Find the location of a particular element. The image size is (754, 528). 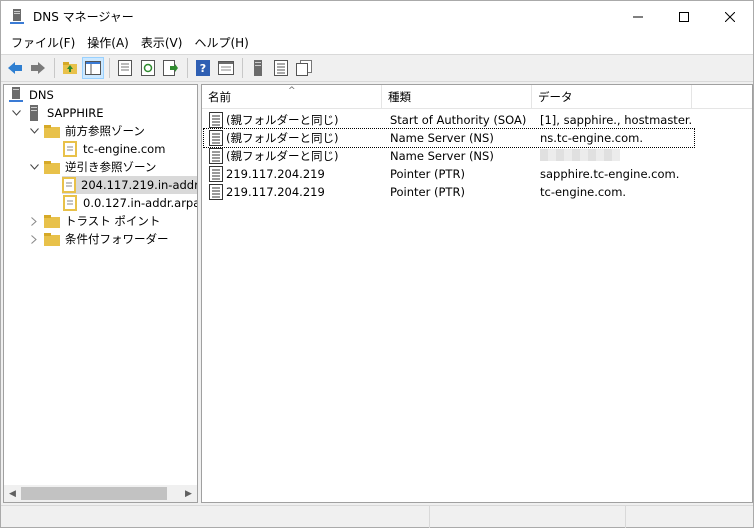

export-list-icon is located at coordinates (170, 68).